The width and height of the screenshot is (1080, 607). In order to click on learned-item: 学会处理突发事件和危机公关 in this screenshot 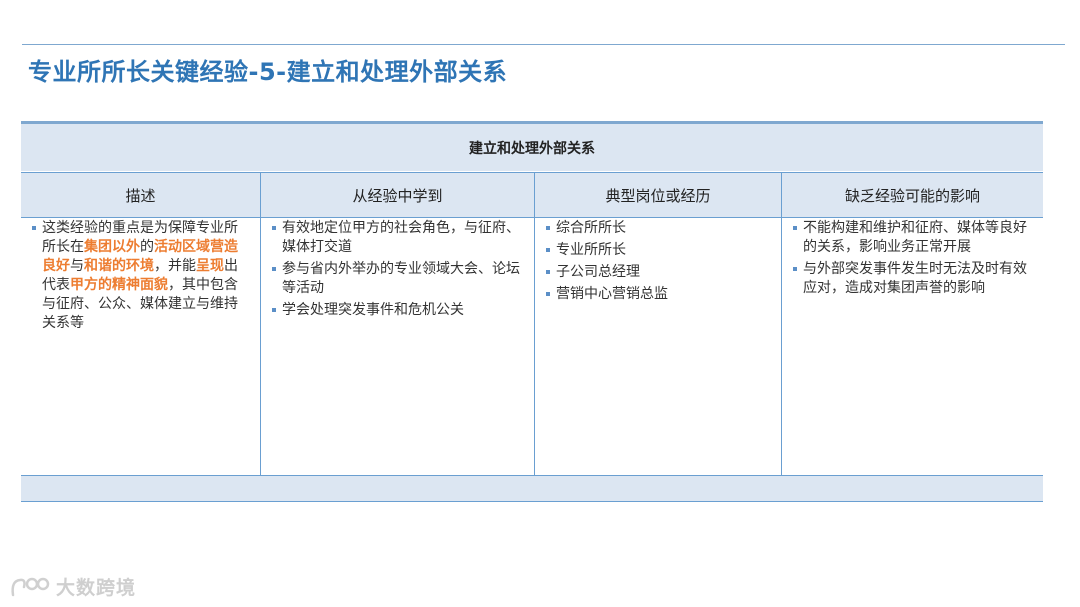, I will do `click(397, 310)`.